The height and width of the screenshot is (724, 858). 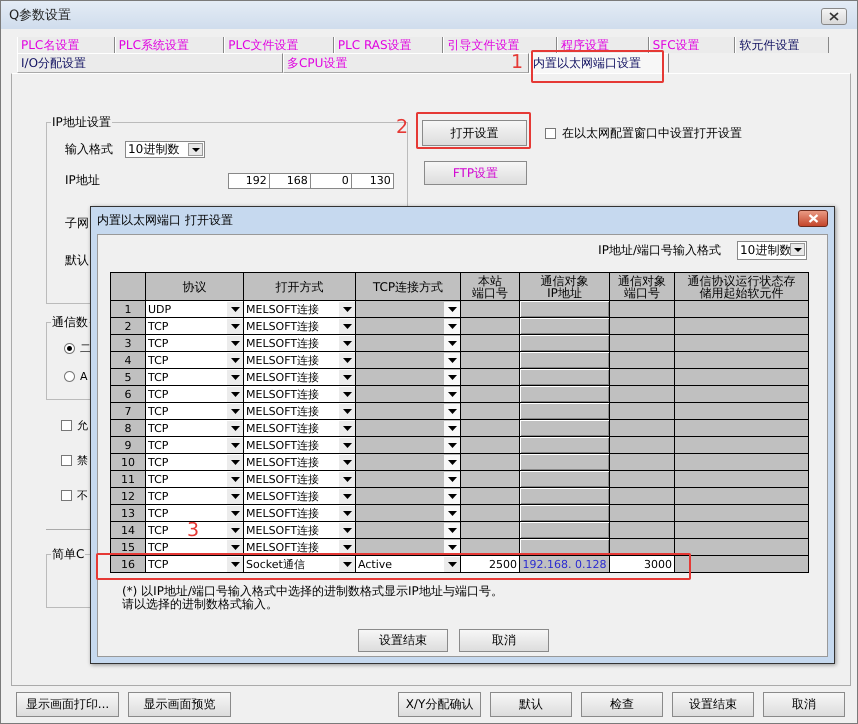 I want to click on tcp-mode-dropdown: Active, so click(x=408, y=564).